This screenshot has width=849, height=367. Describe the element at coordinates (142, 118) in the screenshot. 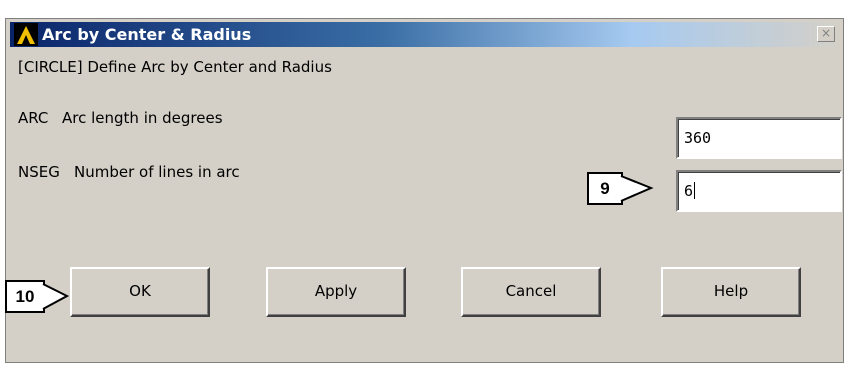

I see `param-arc-label: Arc length in degrees` at that location.